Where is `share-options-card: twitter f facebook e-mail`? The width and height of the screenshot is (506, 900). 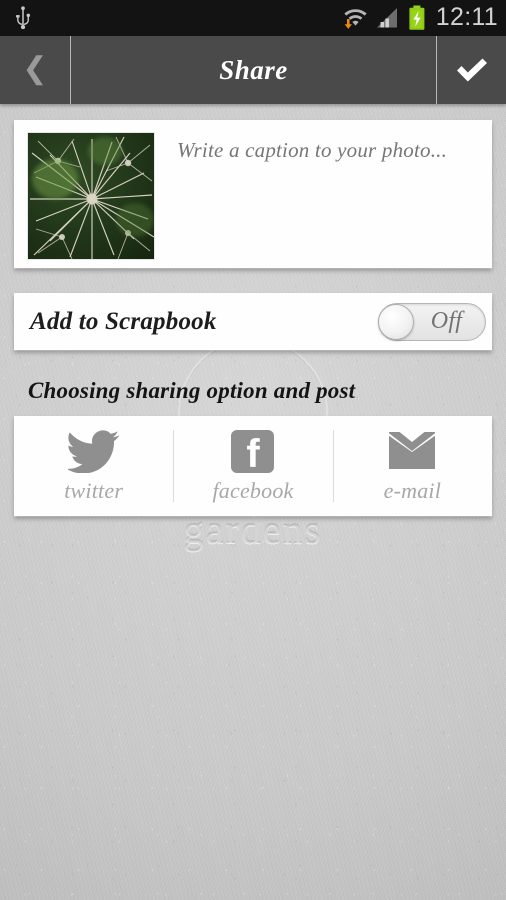 share-options-card: twitter f facebook e-mail is located at coordinates (253, 466).